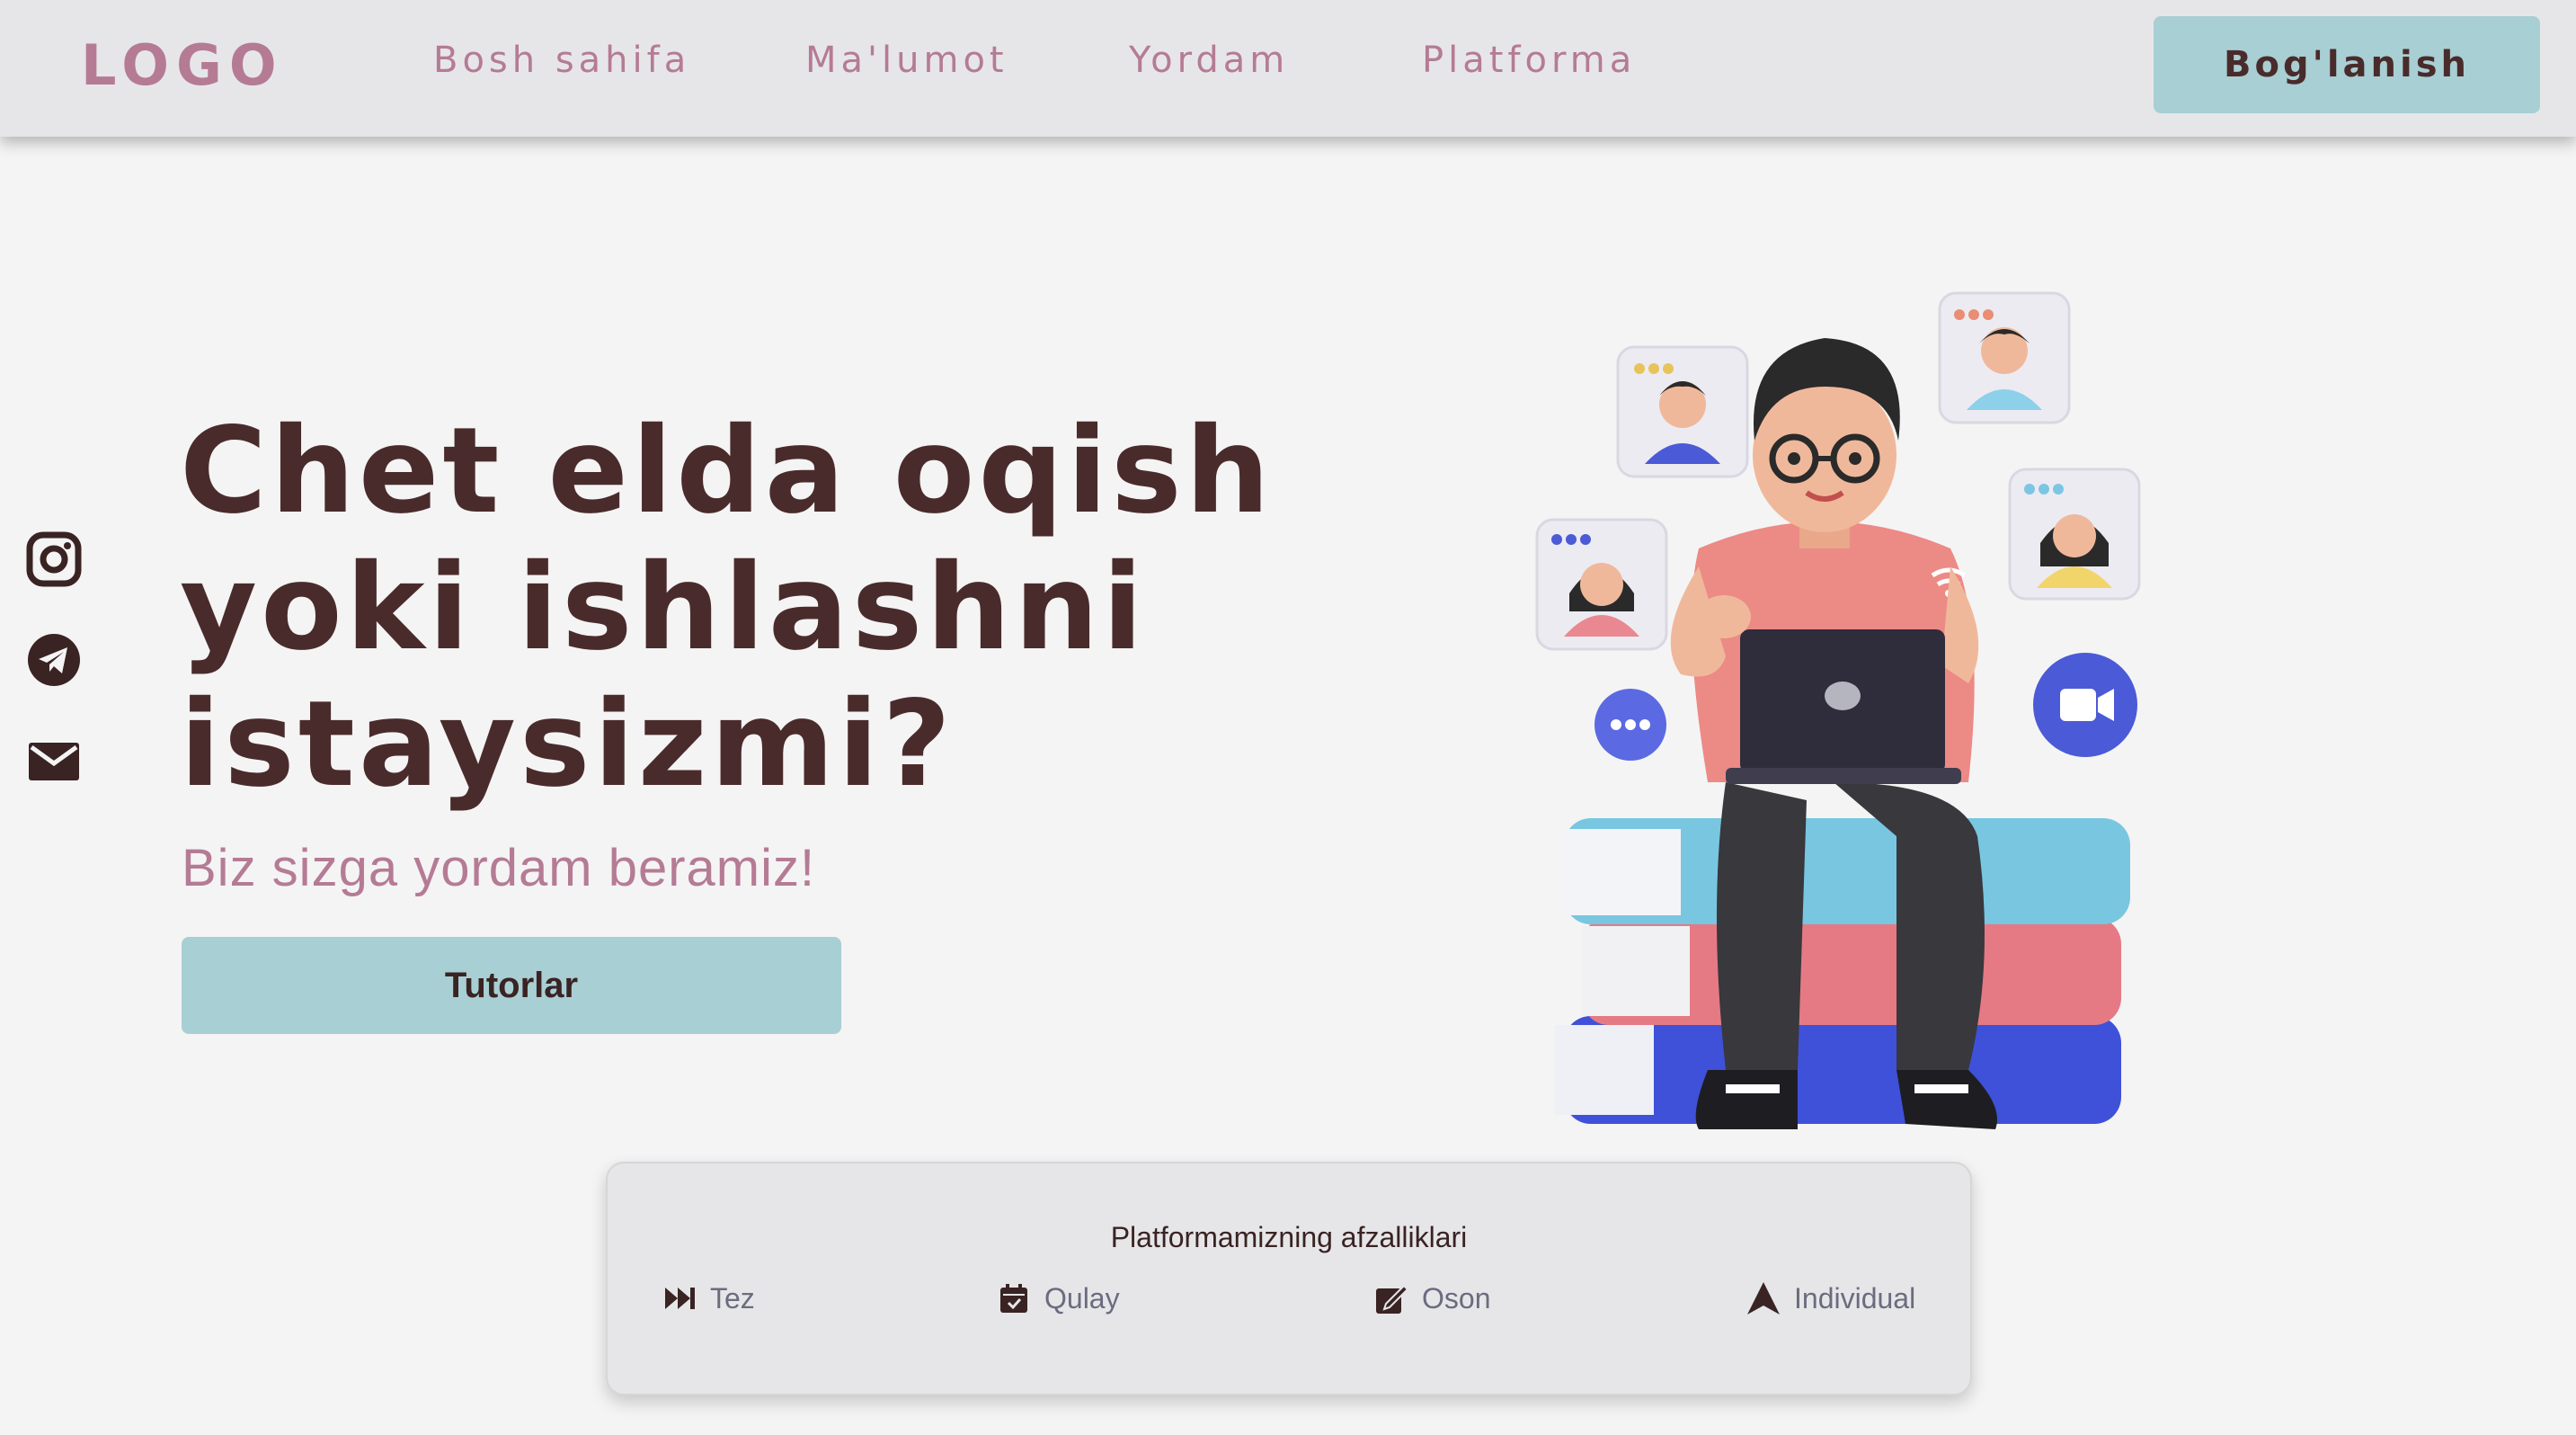  Describe the element at coordinates (2347, 65) in the screenshot. I see `contact-button: Bog'lanish` at that location.